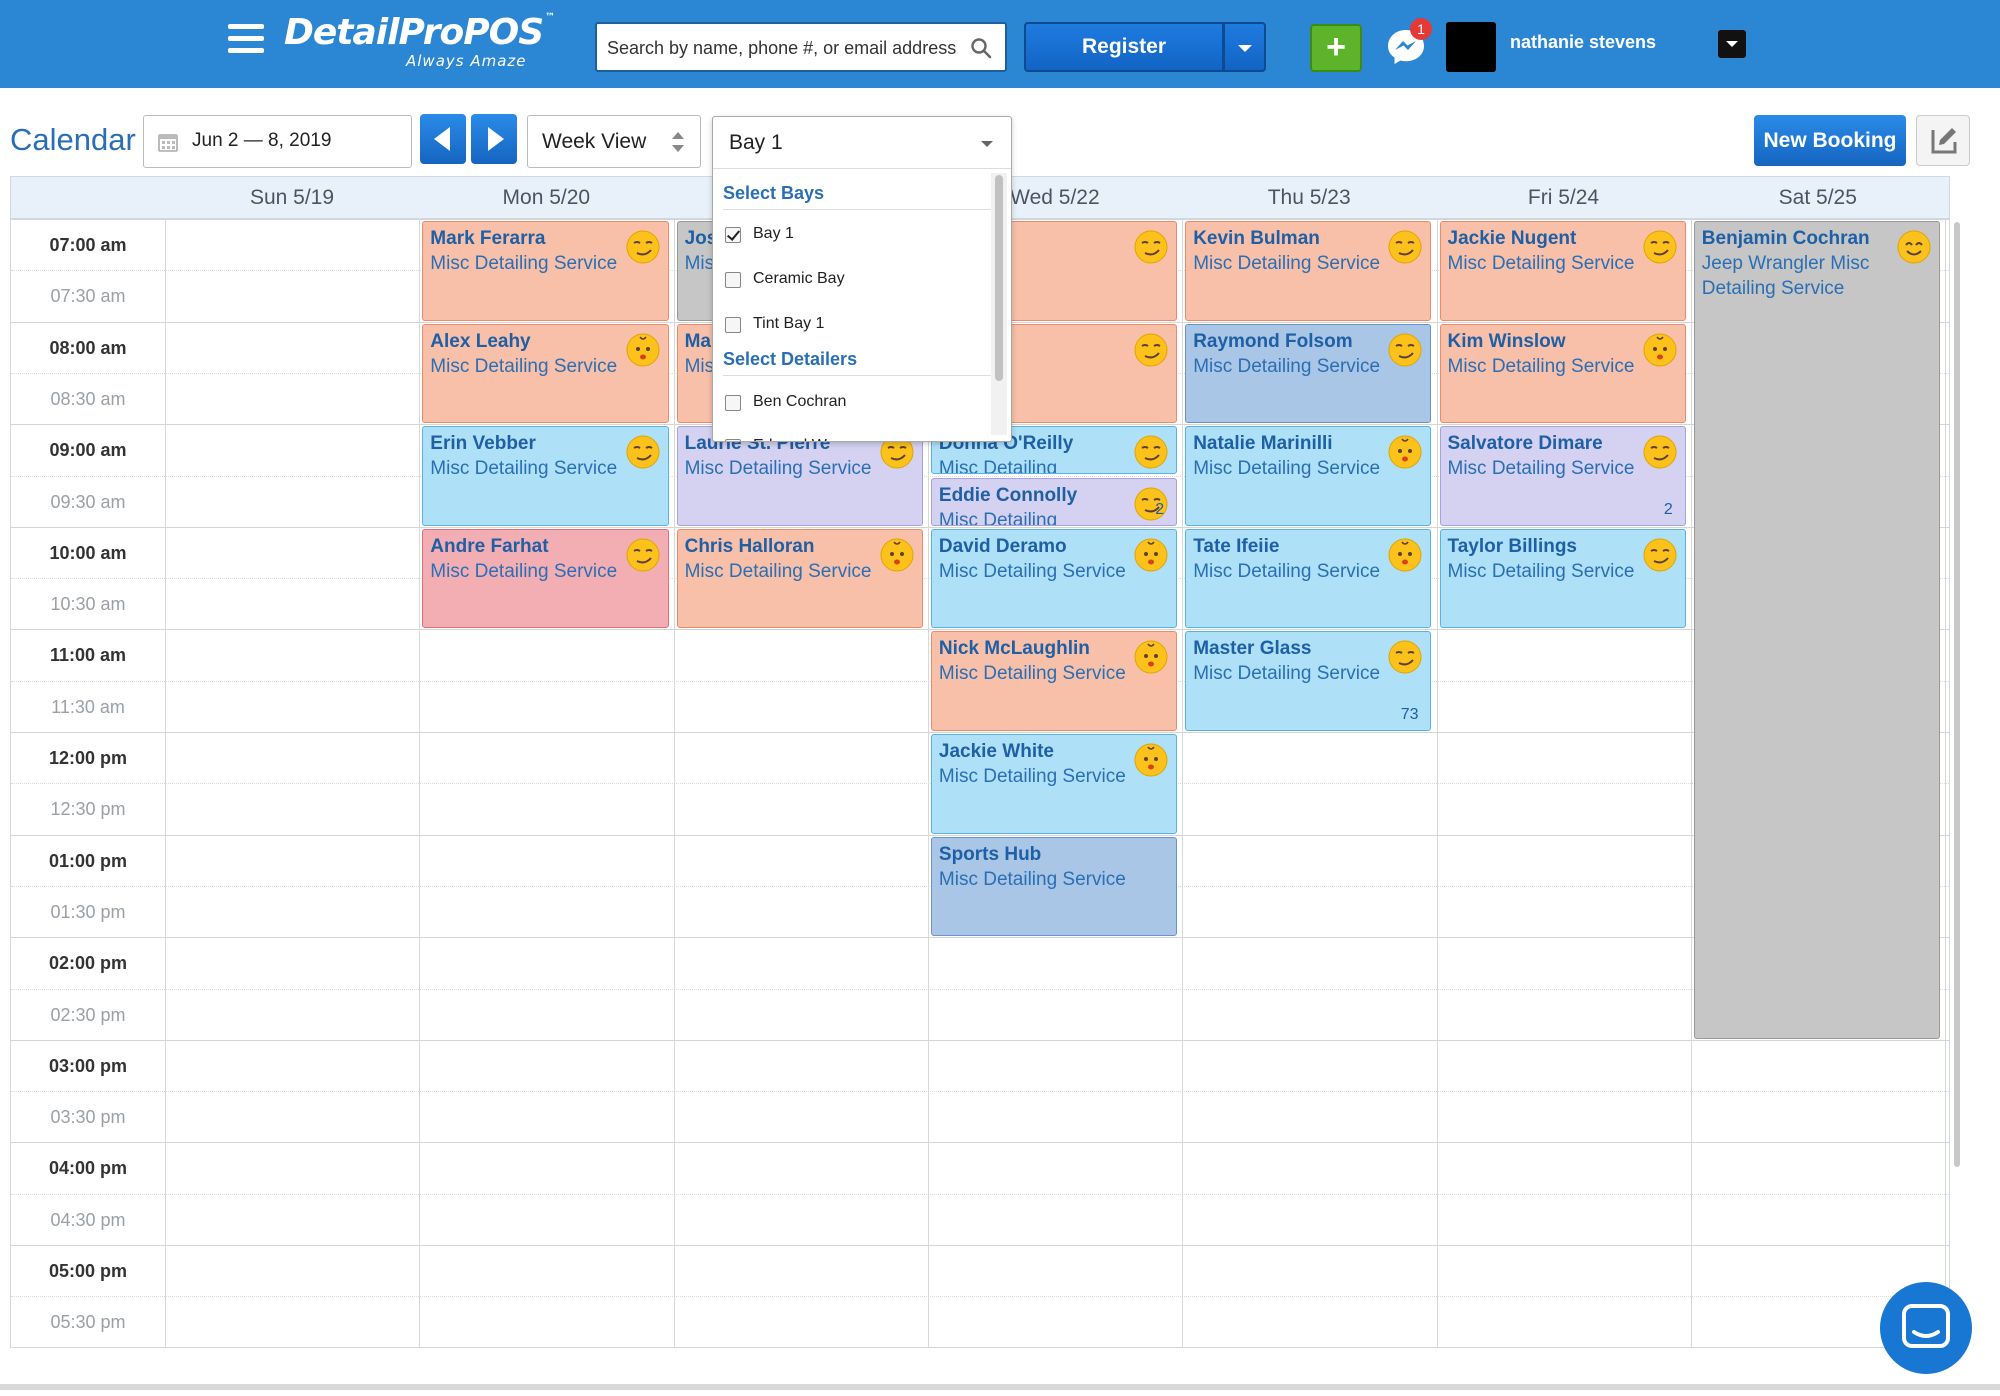 Image resolution: width=2000 pixels, height=1396 pixels. Describe the element at coordinates (1562, 373) in the screenshot. I see `booking-event: Kim Winslow Misc Detailing Service` at that location.